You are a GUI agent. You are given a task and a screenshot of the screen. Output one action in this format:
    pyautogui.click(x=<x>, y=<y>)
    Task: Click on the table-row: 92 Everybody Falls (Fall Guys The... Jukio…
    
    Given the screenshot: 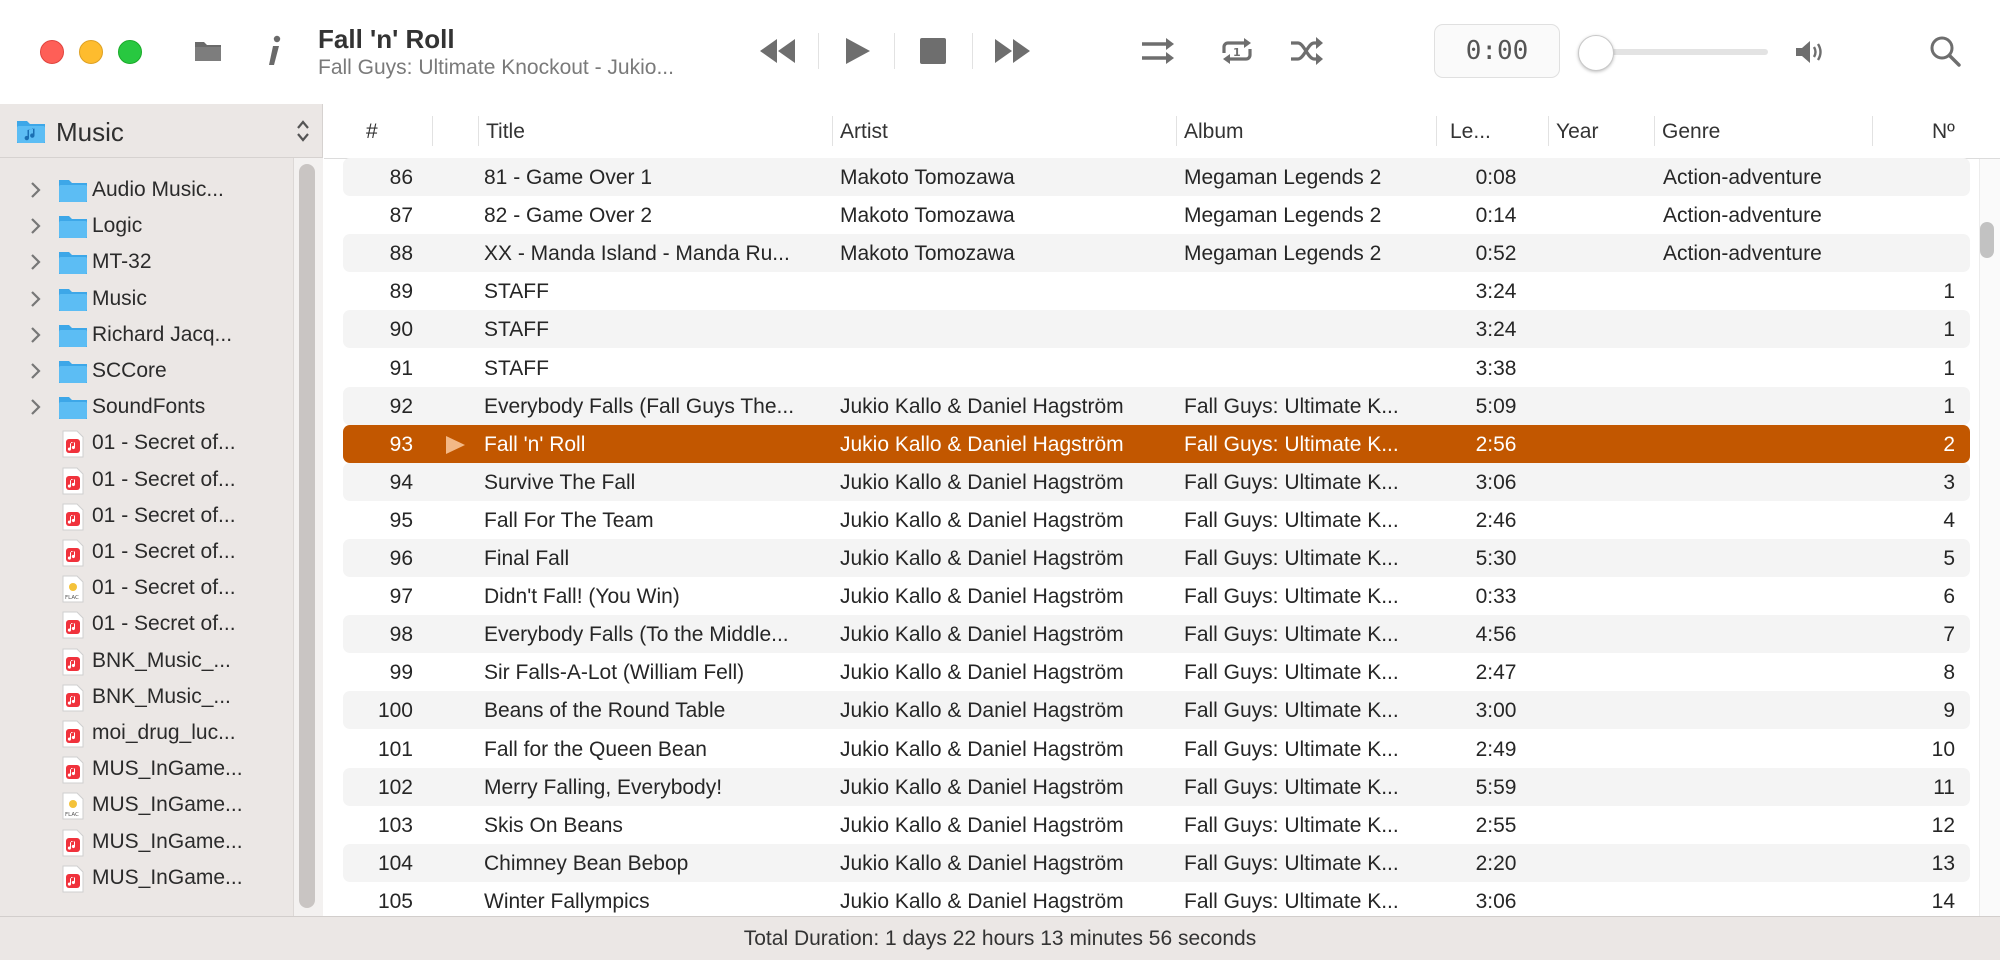 What is the action you would take?
    pyautogui.click(x=1156, y=405)
    